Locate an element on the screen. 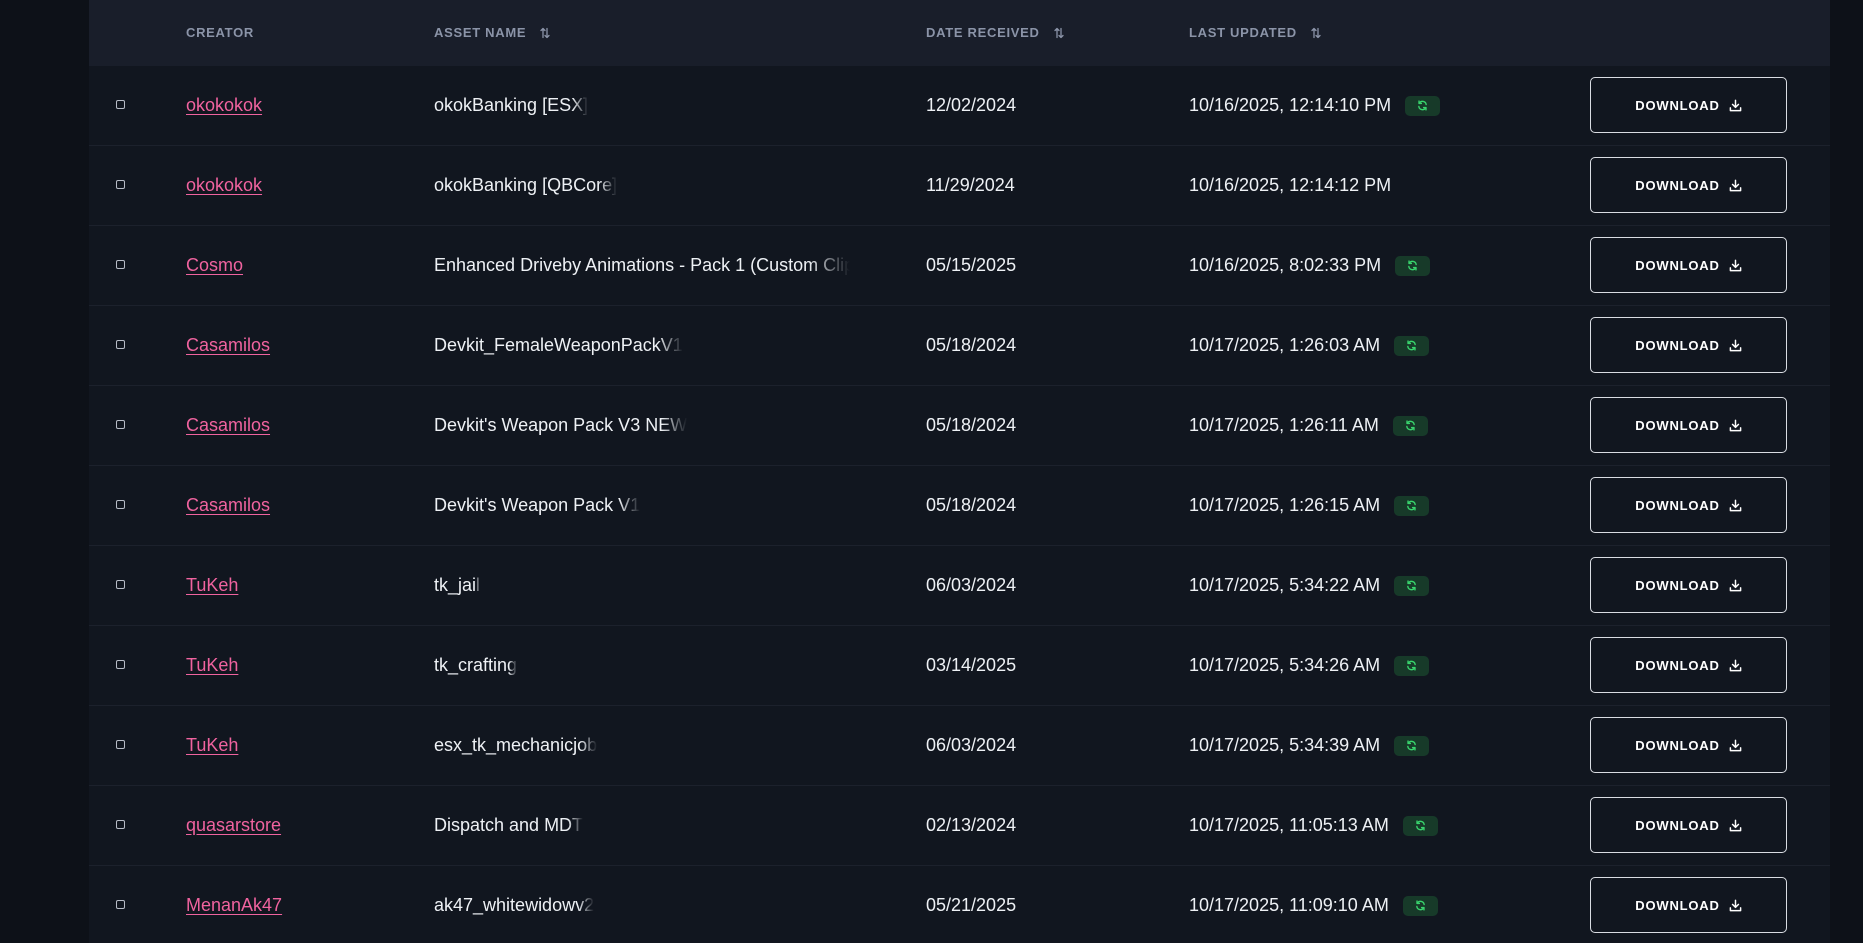 This screenshot has height=943, width=1863. date-received-cell: 02/13/2024 is located at coordinates (971, 825).